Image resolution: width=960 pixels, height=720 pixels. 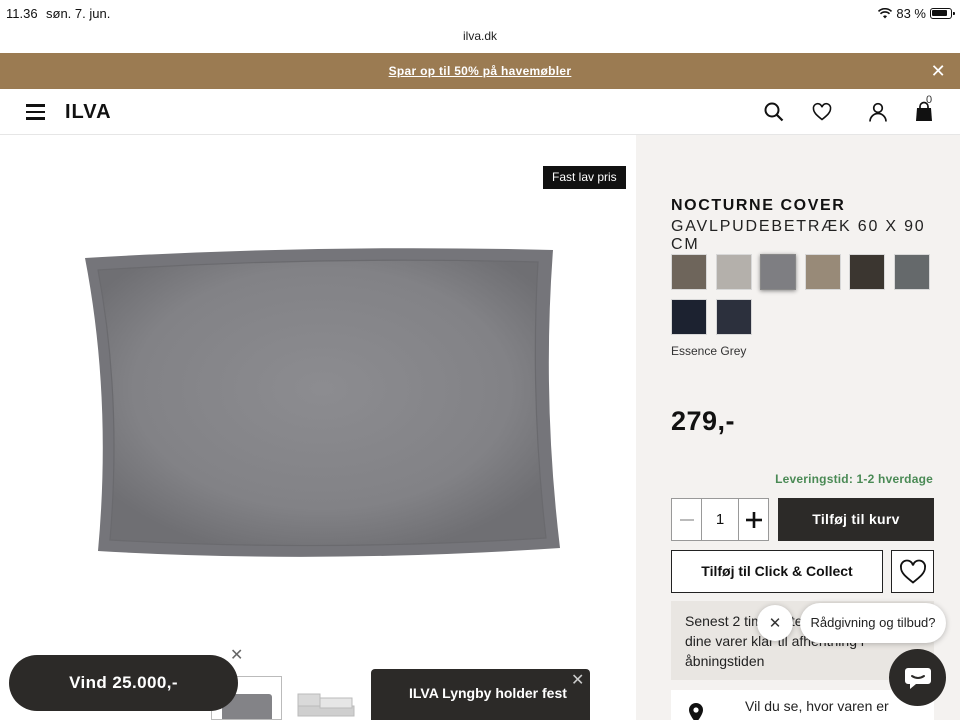 What do you see at coordinates (938, 71) in the screenshot?
I see `promo-close-icon: ✕` at bounding box center [938, 71].